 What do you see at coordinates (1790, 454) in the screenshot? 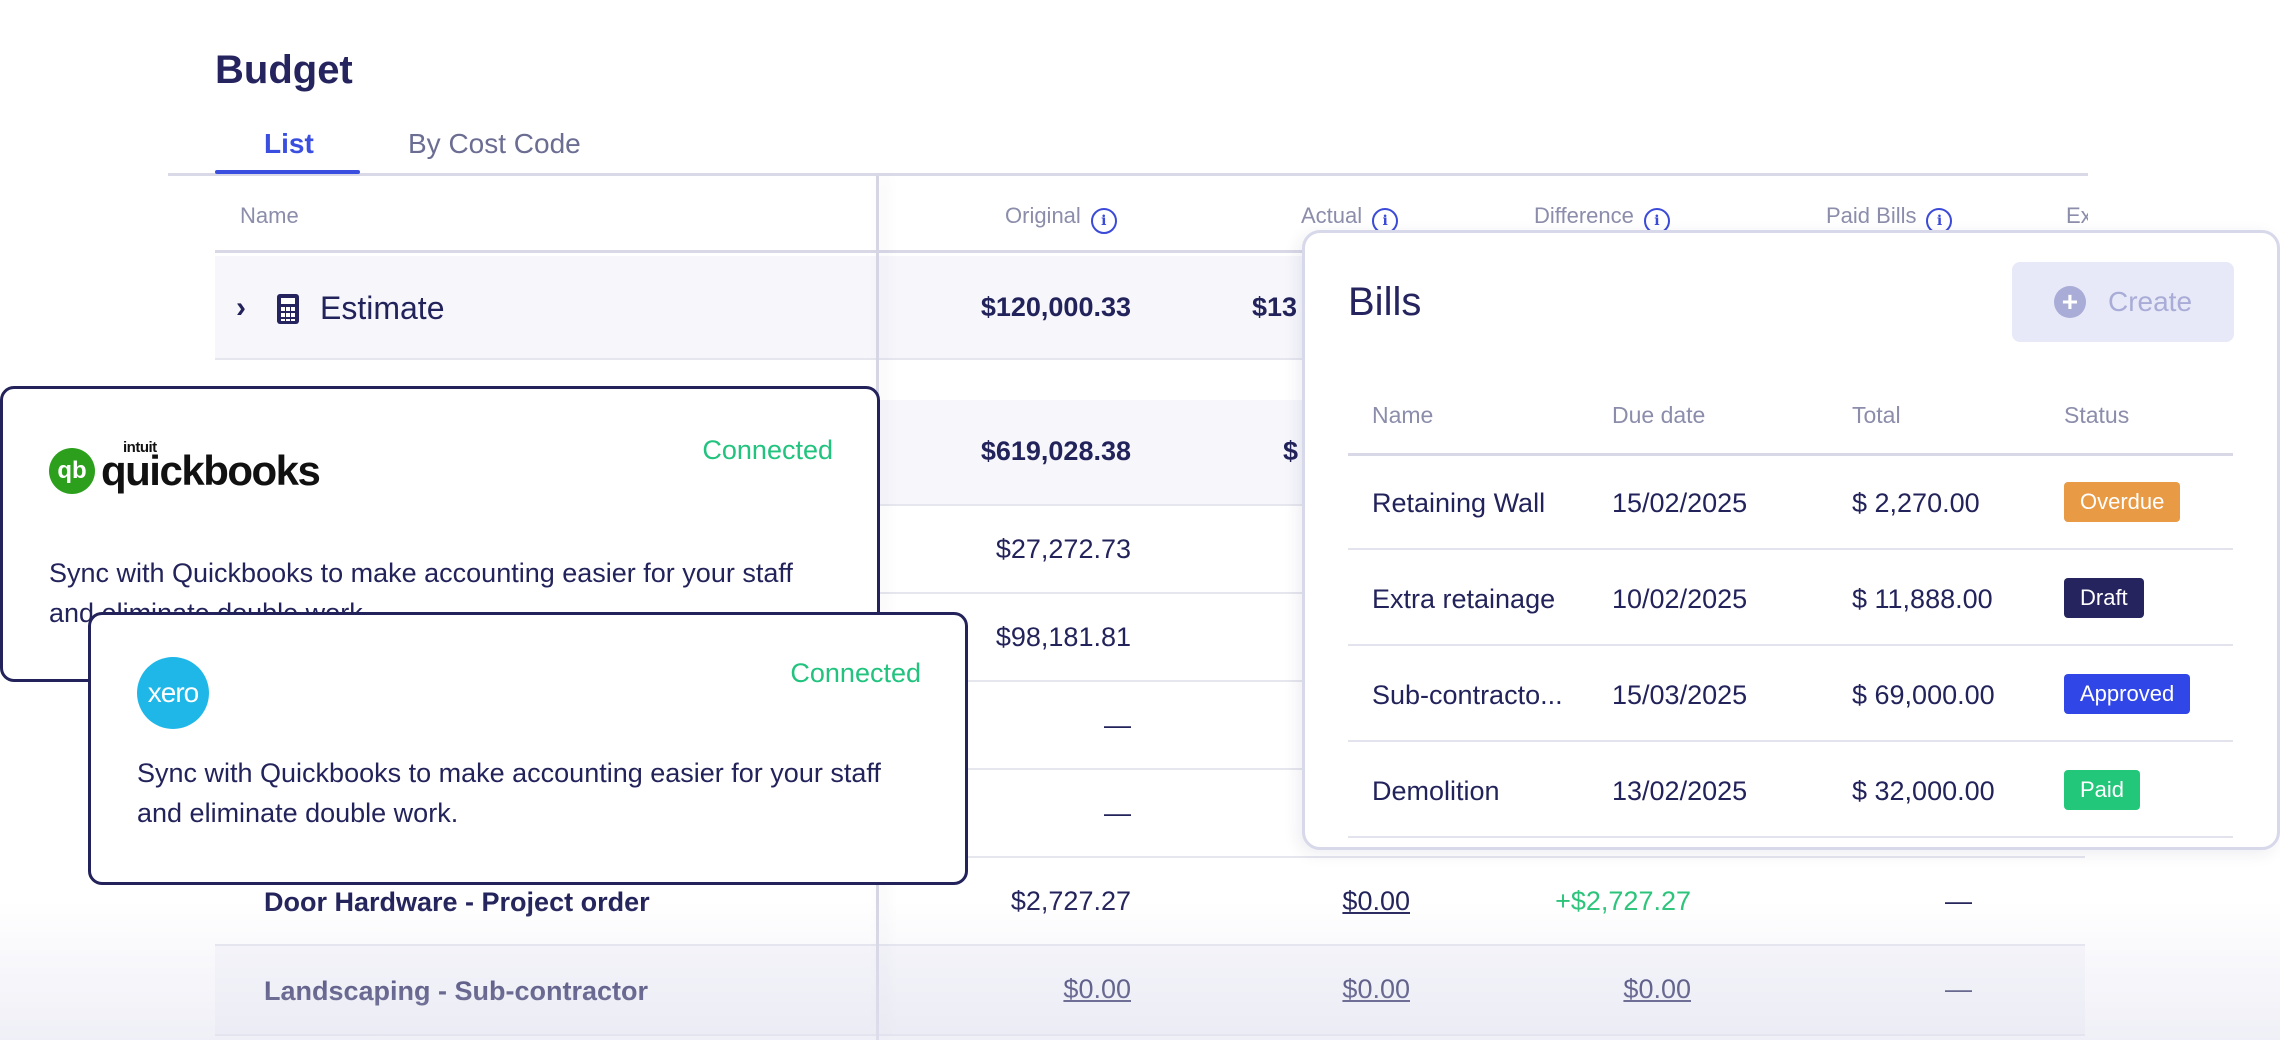
I see `bills-header-divider` at bounding box center [1790, 454].